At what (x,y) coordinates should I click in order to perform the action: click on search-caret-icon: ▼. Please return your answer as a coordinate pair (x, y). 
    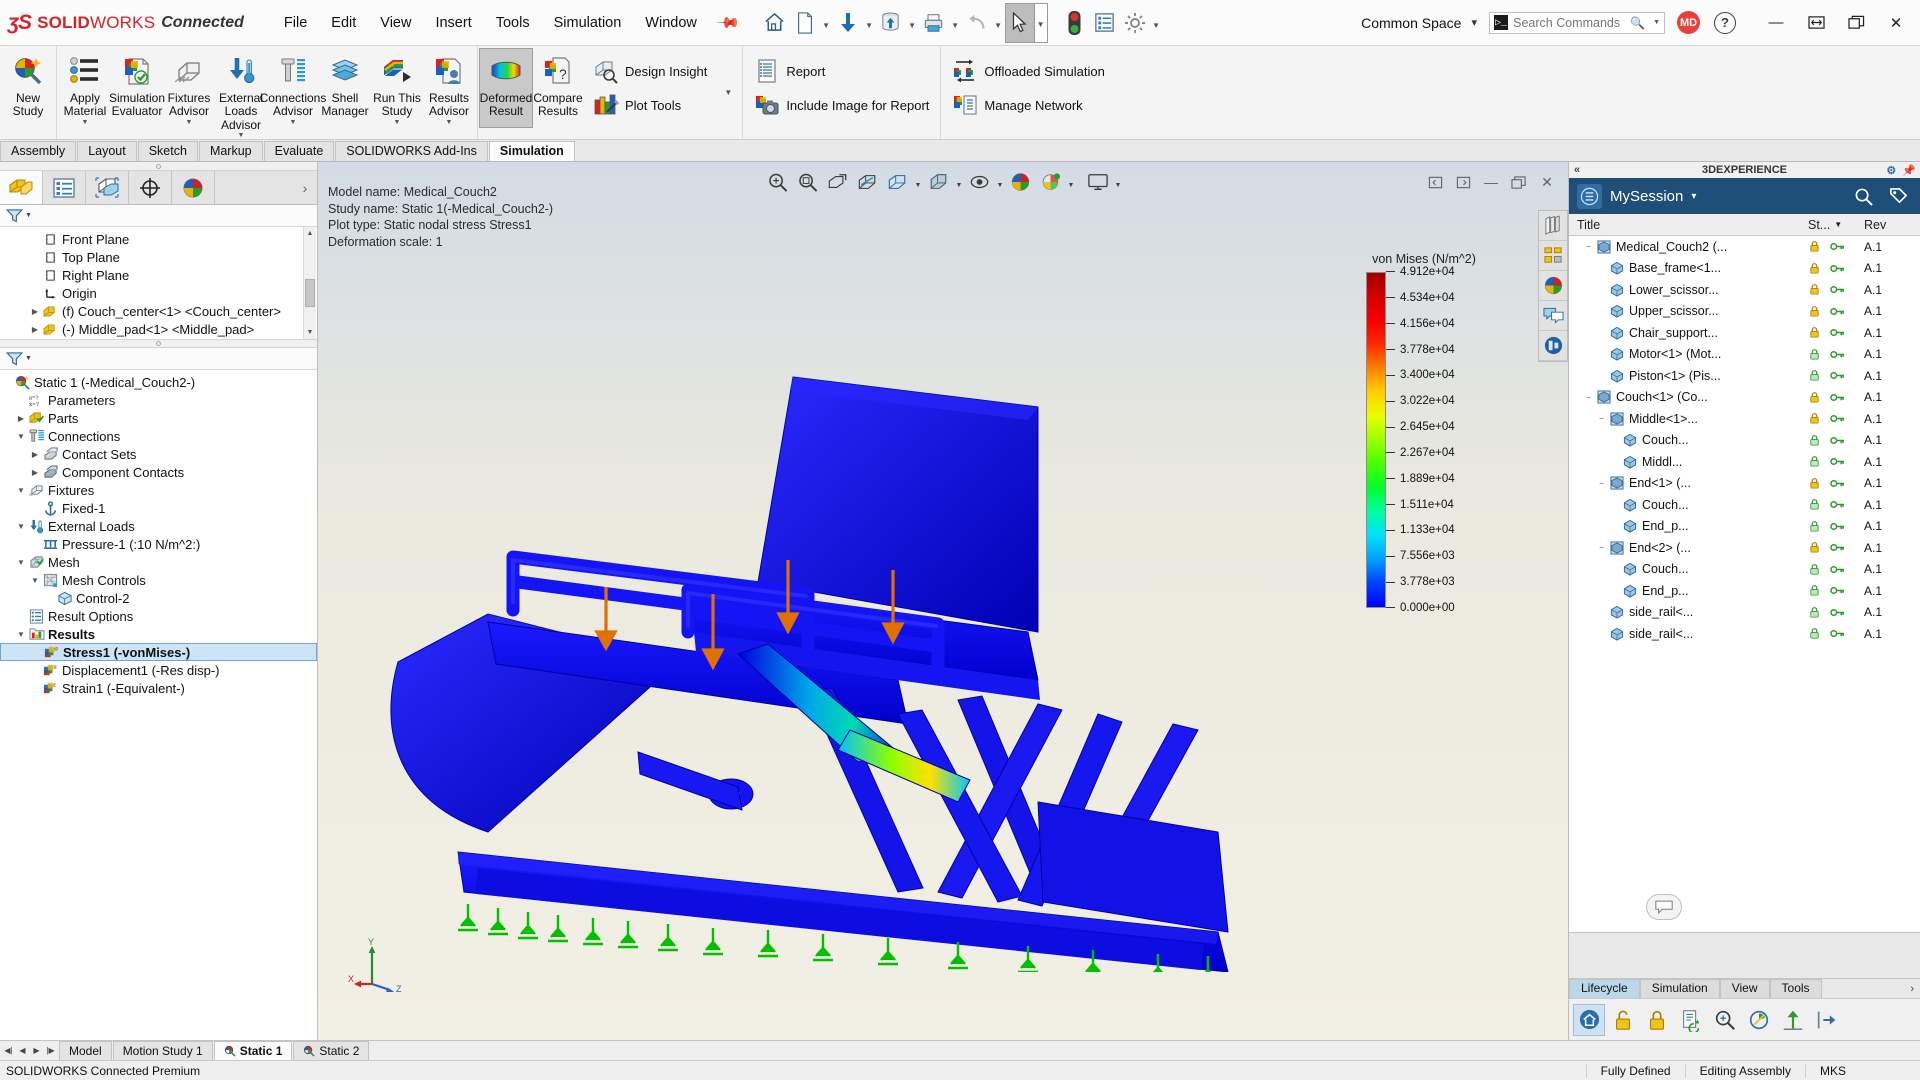
    Looking at the image, I should click on (1656, 22).